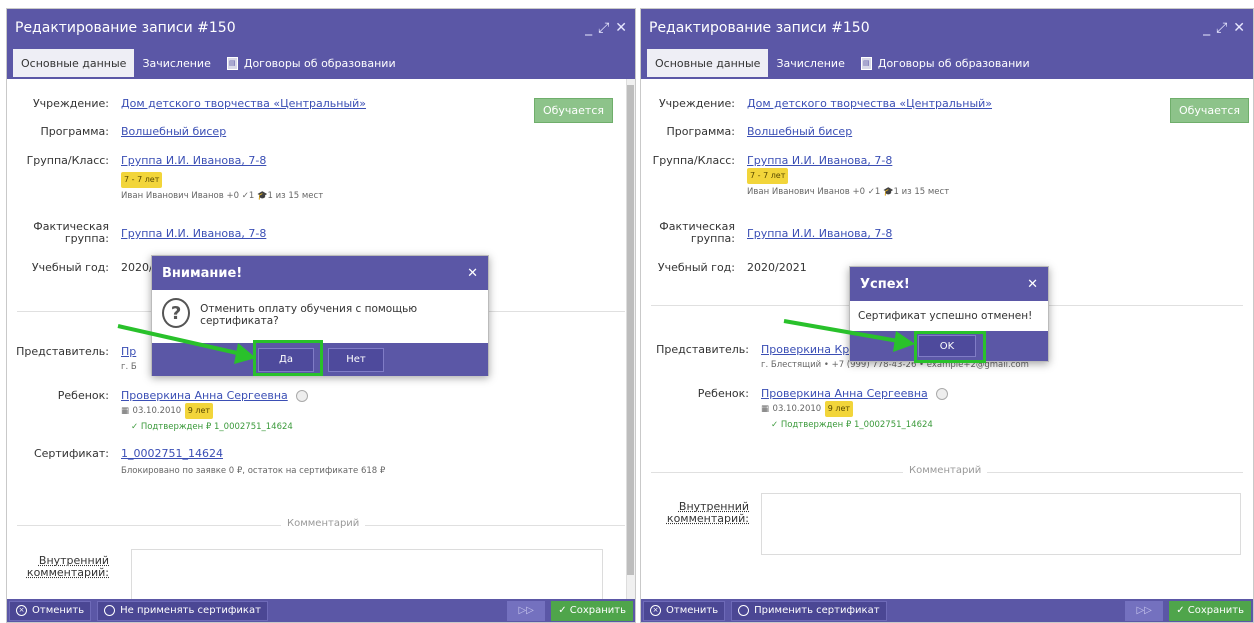 This screenshot has width=1254, height=623. Describe the element at coordinates (71, 453) in the screenshot. I see `certificate-label: Сертификат:` at that location.